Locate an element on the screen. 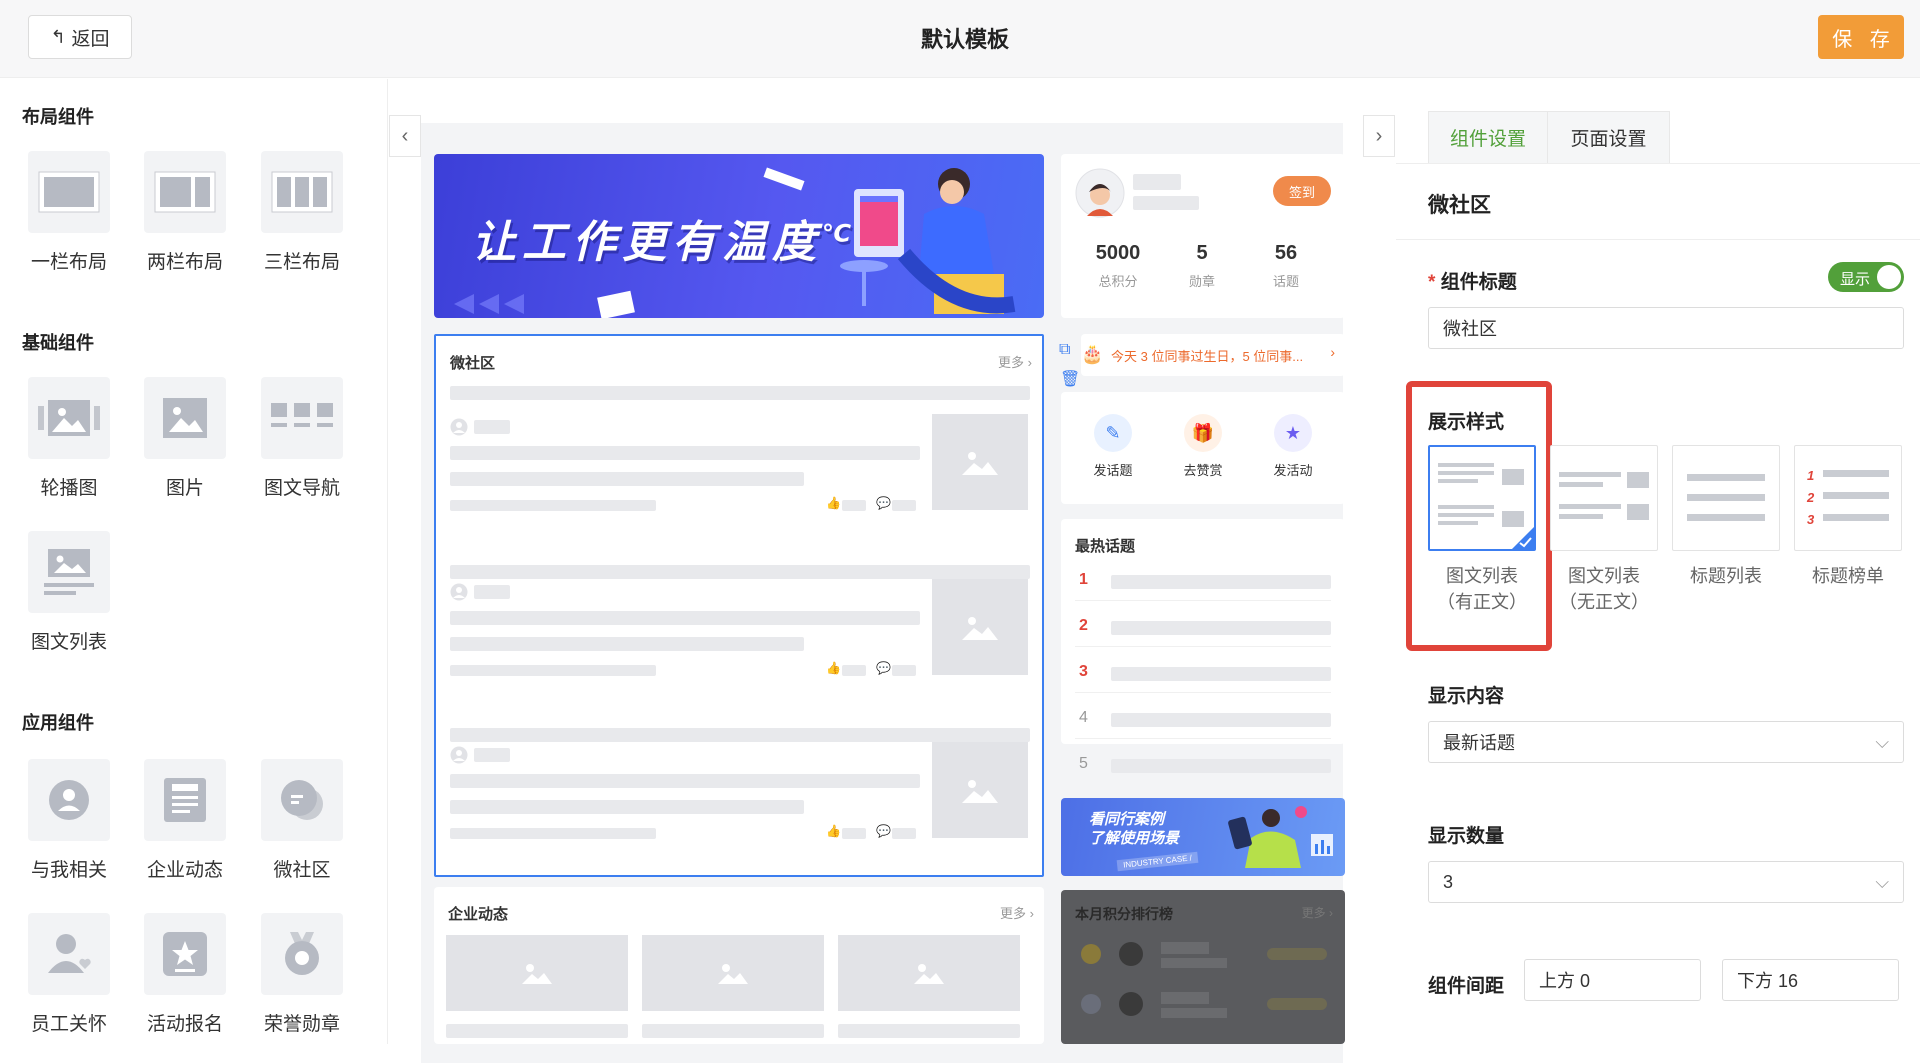  micro-community-component: 微社区 is located at coordinates (302, 820).